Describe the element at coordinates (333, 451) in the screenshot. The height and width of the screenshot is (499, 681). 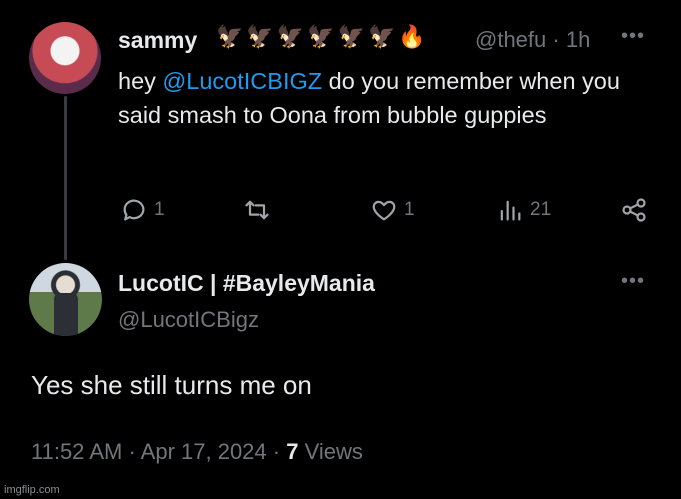
I see `views-label: Views` at that location.